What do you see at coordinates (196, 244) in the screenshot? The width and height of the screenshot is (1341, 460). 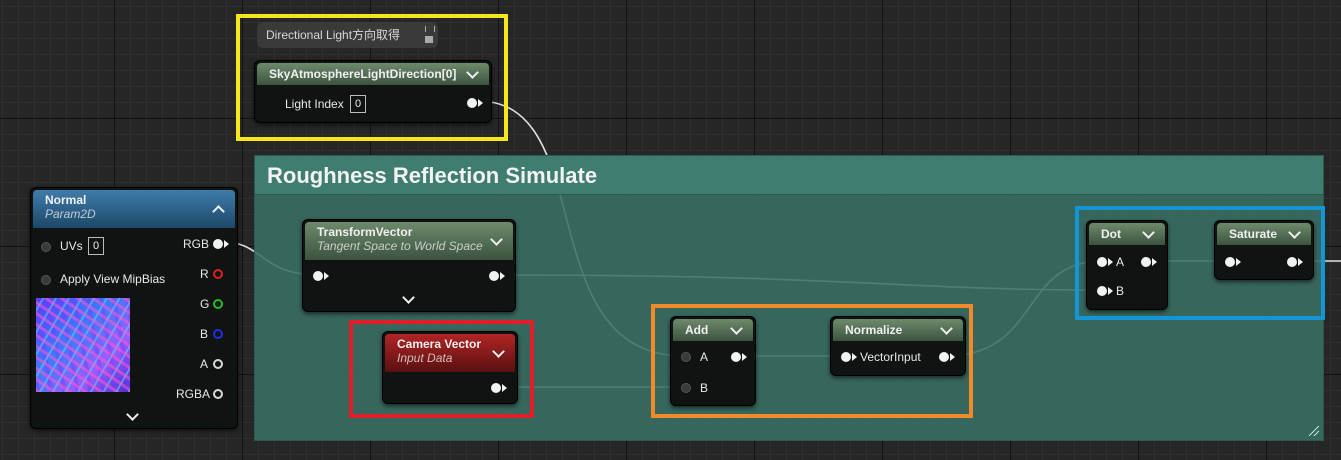 I see `output-label-rgb: RGB` at bounding box center [196, 244].